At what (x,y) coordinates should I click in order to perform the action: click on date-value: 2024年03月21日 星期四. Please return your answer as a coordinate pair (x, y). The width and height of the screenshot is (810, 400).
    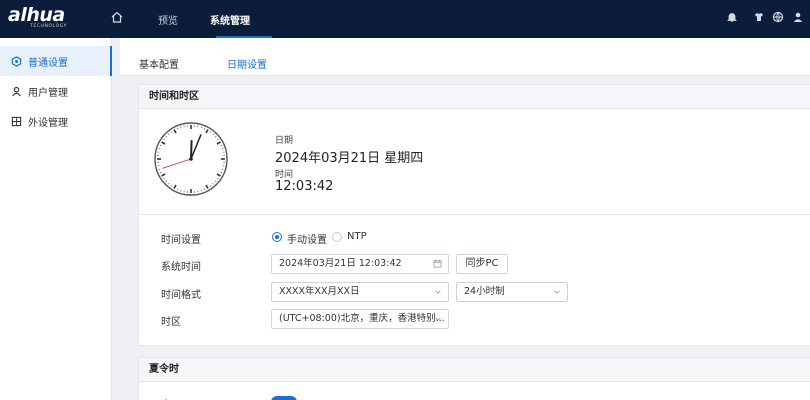
    Looking at the image, I should click on (349, 158).